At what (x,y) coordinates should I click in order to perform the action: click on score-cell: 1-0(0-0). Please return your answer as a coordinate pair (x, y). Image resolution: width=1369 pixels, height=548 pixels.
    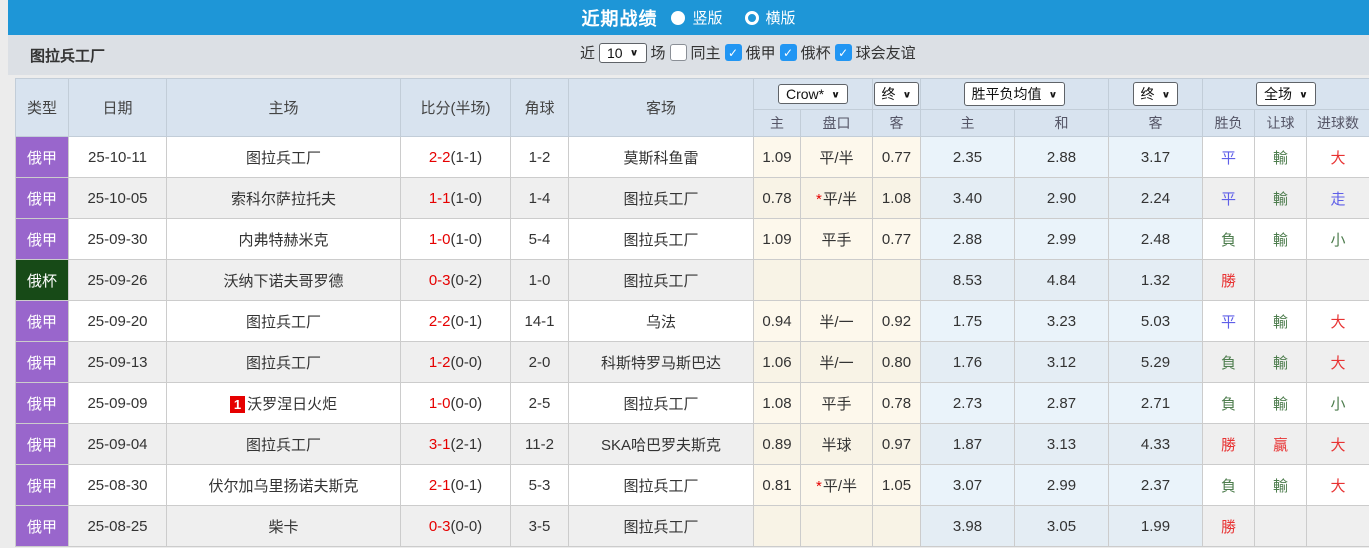
    Looking at the image, I should click on (455, 403).